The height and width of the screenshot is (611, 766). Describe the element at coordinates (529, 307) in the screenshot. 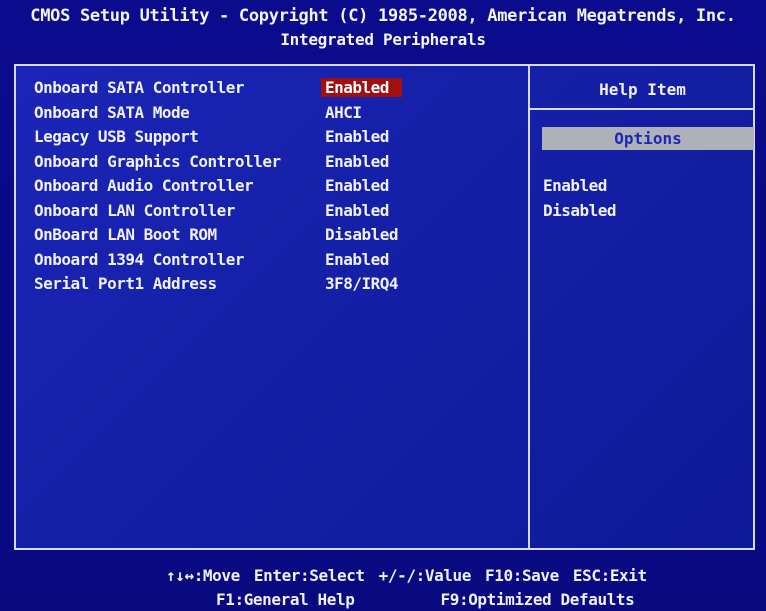

I see `panel-divider` at that location.